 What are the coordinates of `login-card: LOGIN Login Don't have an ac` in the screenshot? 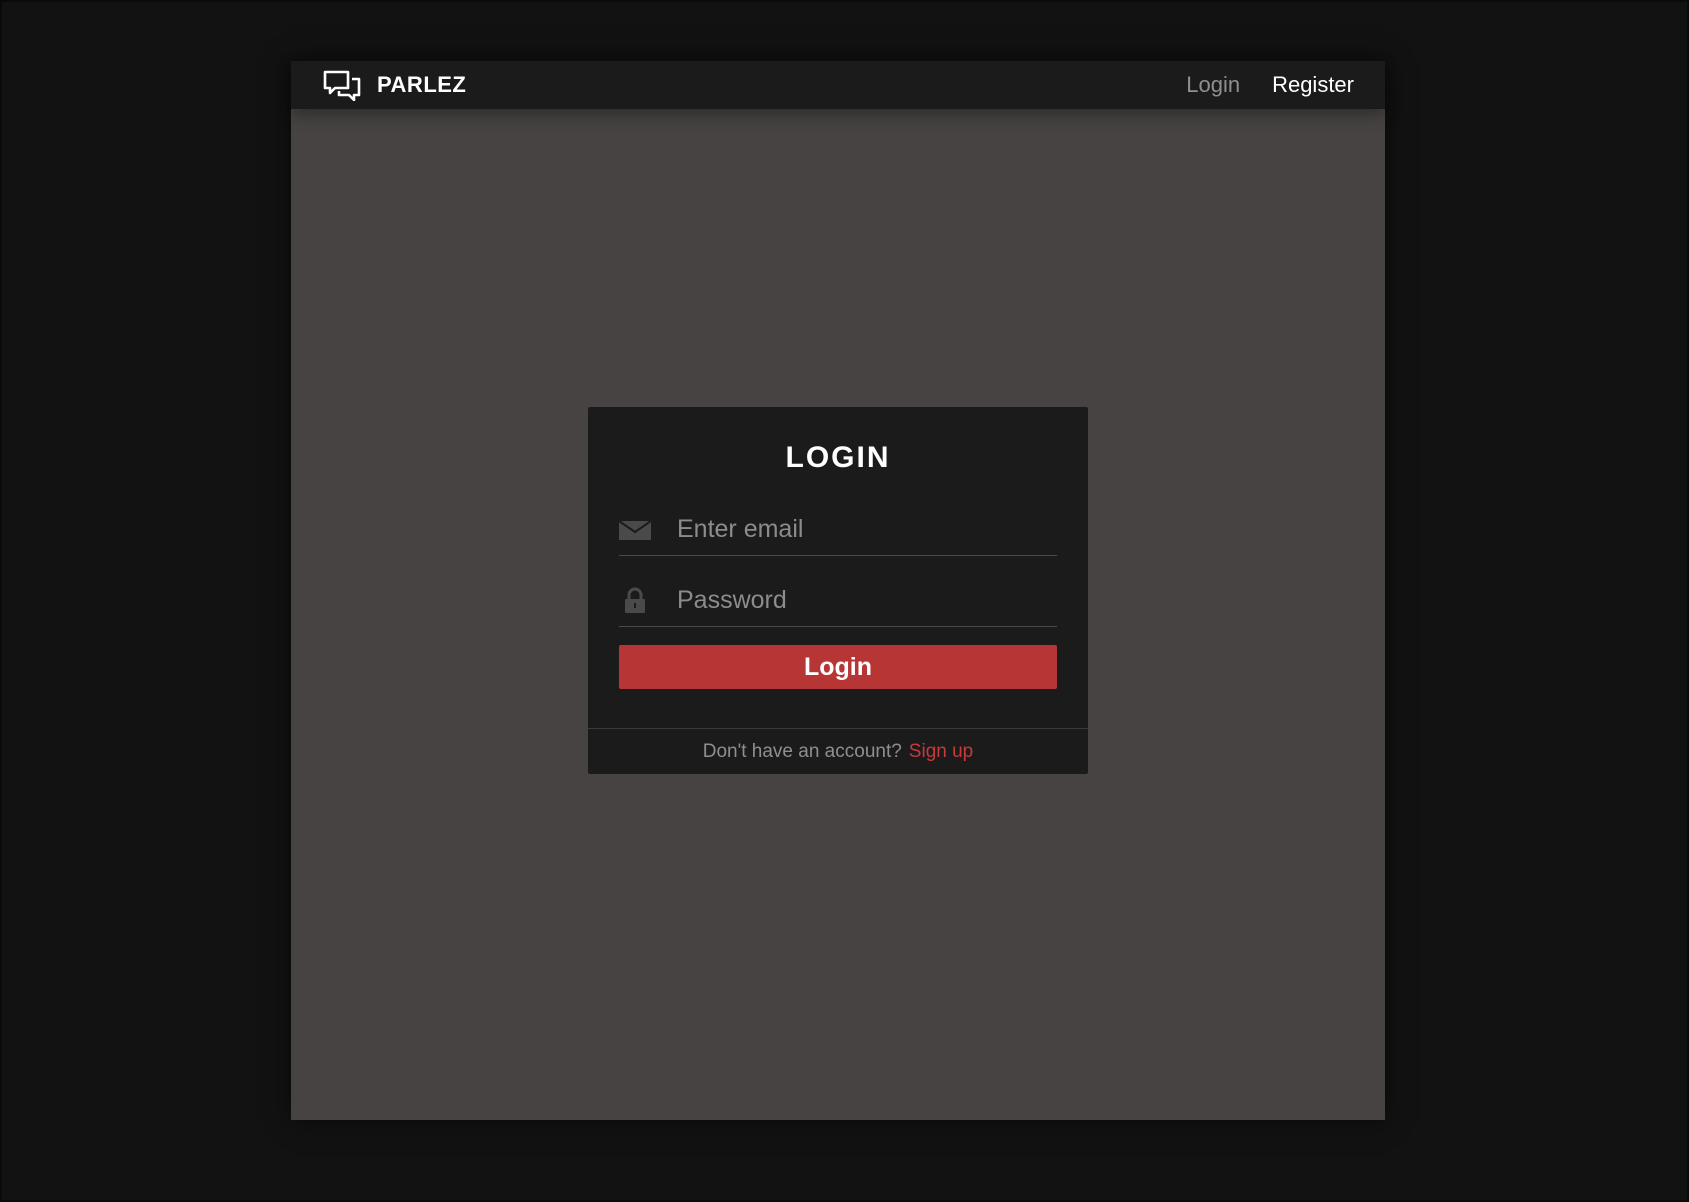 It's located at (838, 590).